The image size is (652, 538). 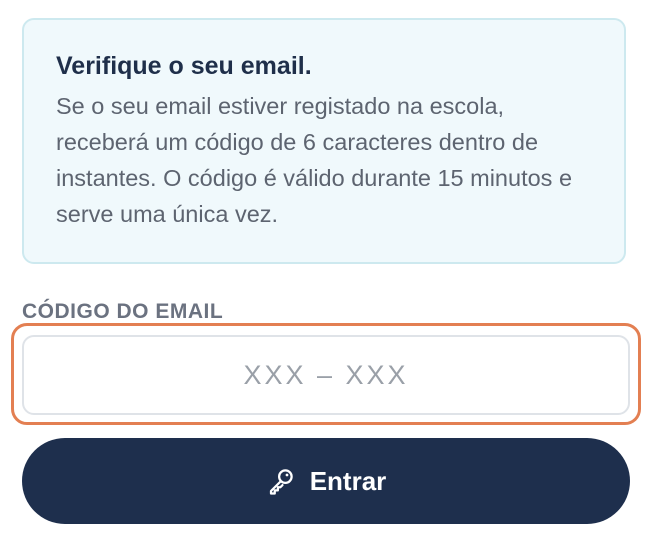 What do you see at coordinates (348, 480) in the screenshot?
I see `login-button-label: Entrar` at bounding box center [348, 480].